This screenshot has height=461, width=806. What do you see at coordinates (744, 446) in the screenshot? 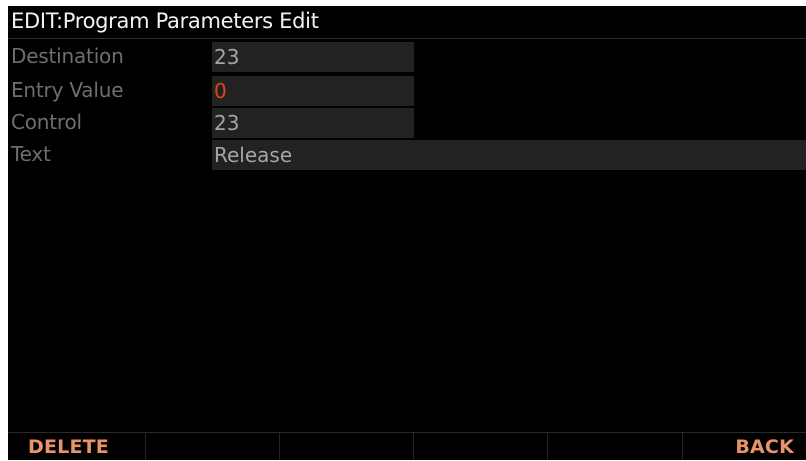
I see `back-button: BACK` at bounding box center [744, 446].